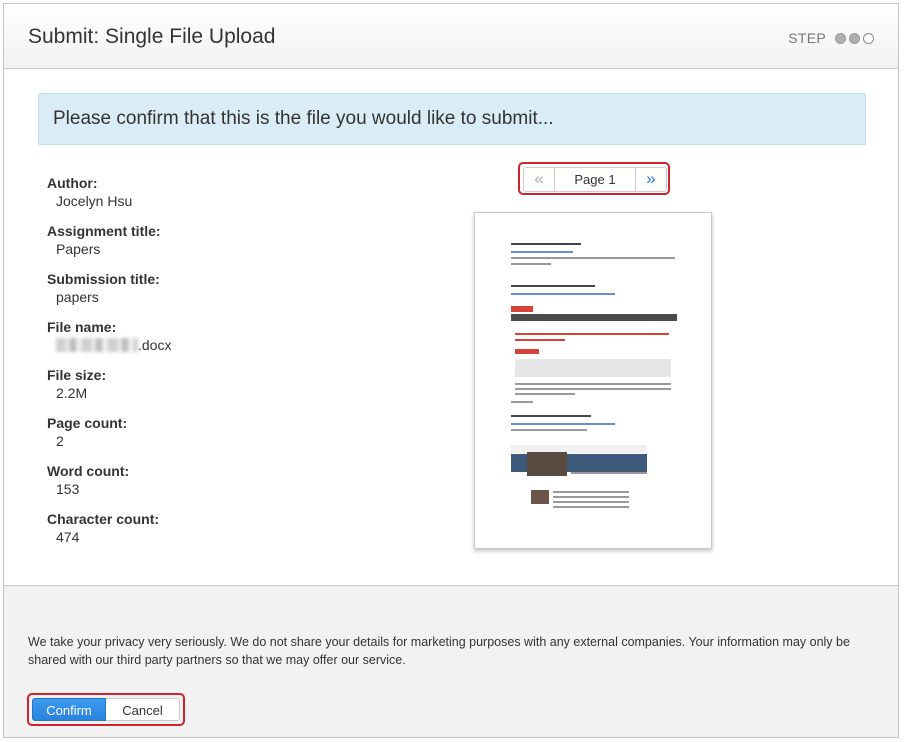 The height and width of the screenshot is (742, 904). I want to click on detail-label: Author:, so click(72, 183).